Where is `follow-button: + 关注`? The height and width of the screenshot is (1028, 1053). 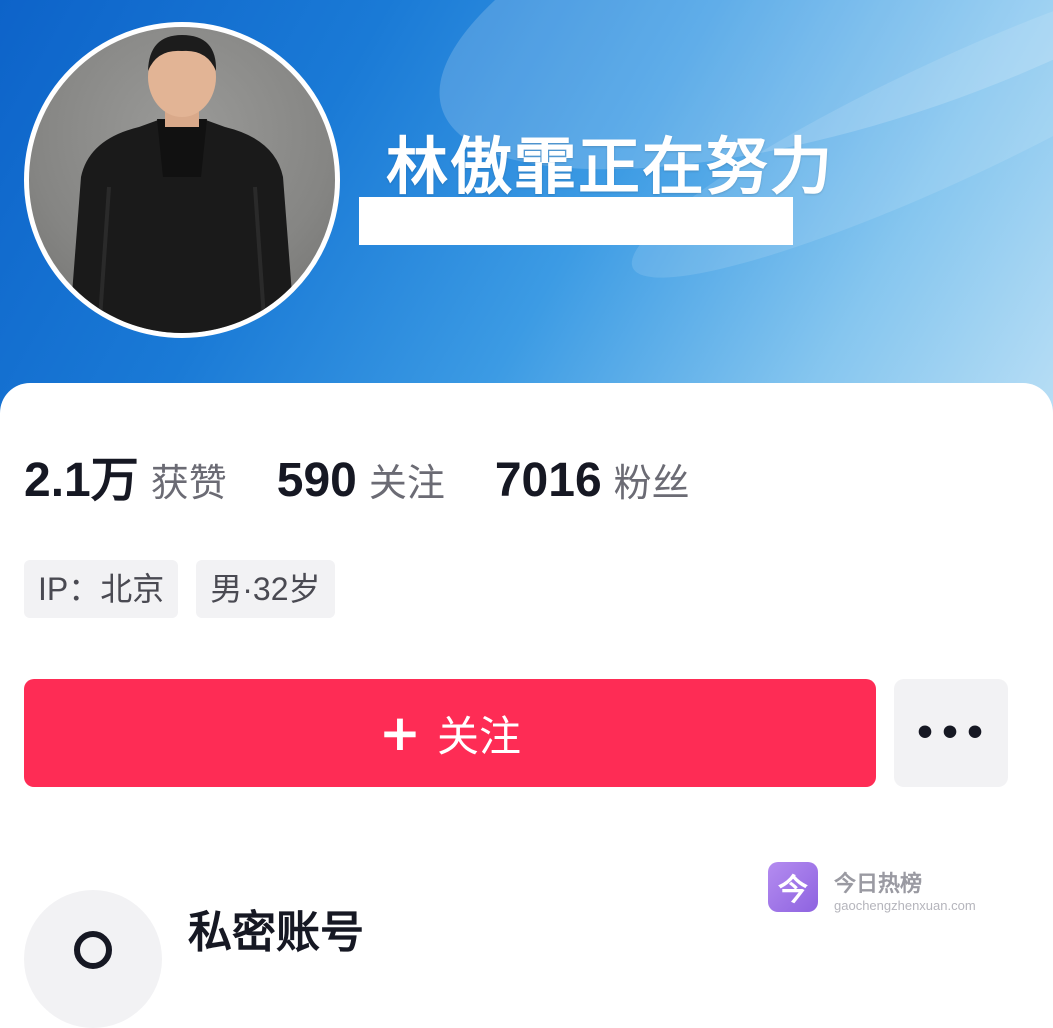
follow-button: + 关注 is located at coordinates (450, 733).